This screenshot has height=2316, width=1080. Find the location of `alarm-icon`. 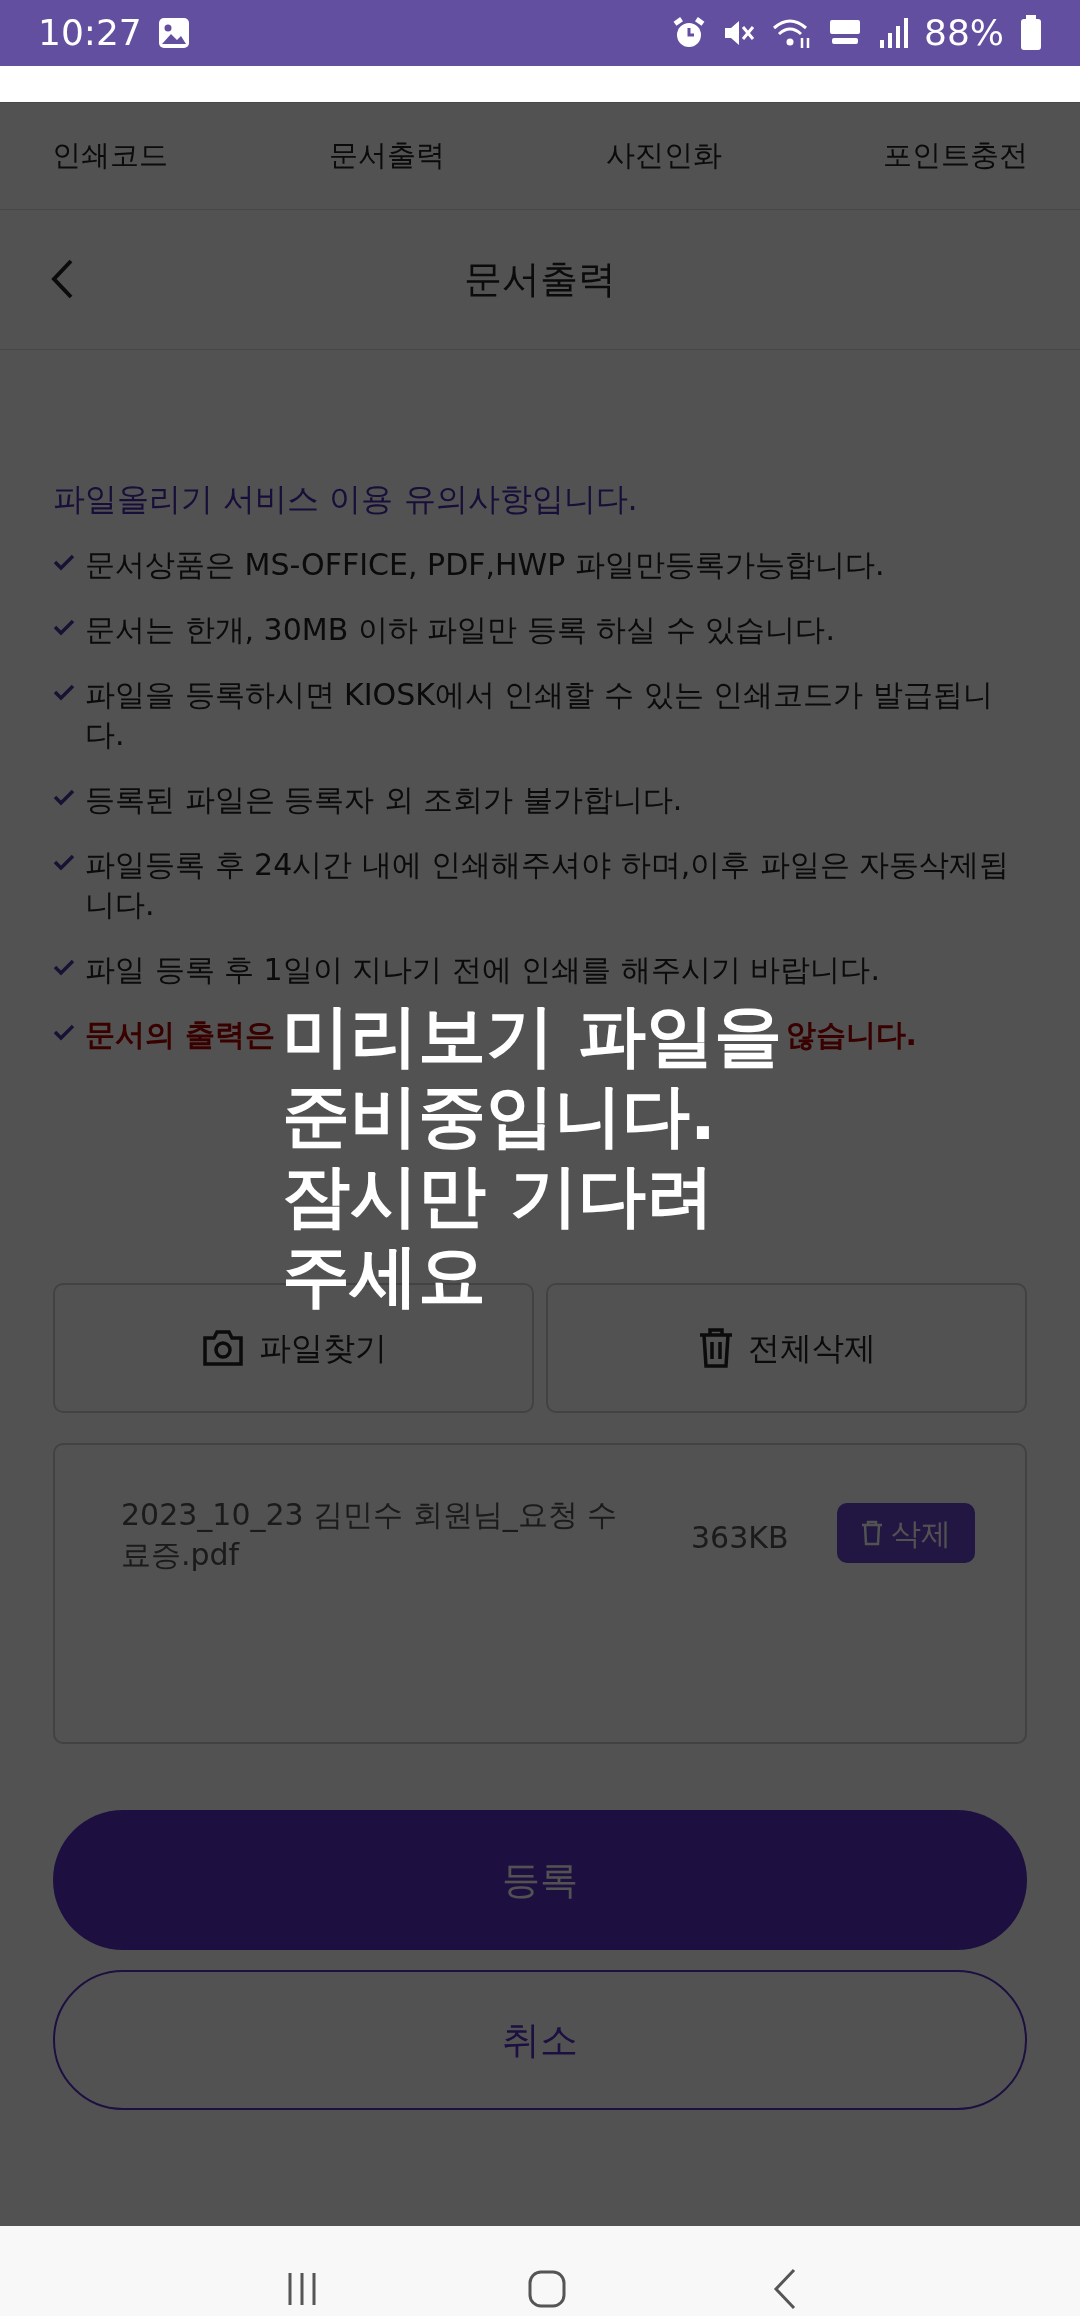

alarm-icon is located at coordinates (689, 33).